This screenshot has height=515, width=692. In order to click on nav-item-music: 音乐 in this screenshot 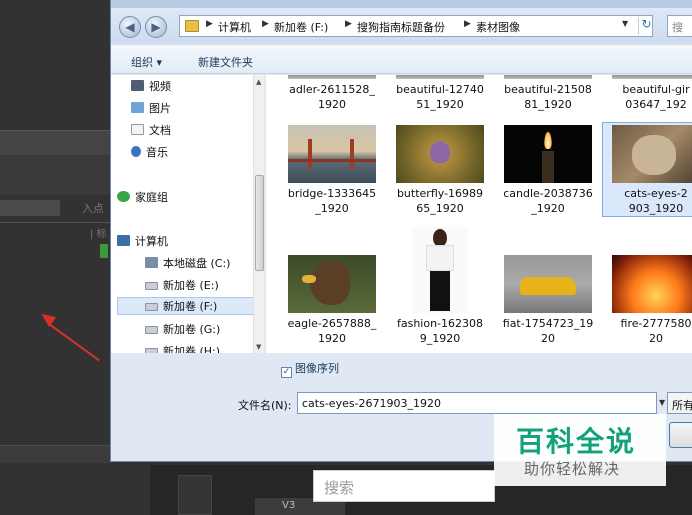, I will do `click(149, 153)`.